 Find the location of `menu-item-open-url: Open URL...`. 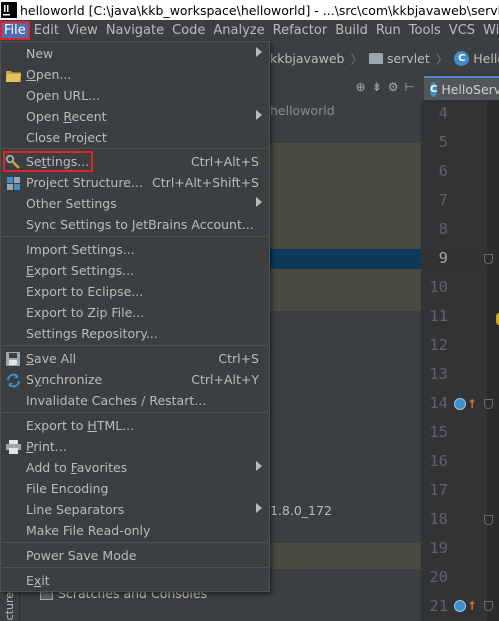

menu-item-open-url: Open URL... is located at coordinates (135, 95).